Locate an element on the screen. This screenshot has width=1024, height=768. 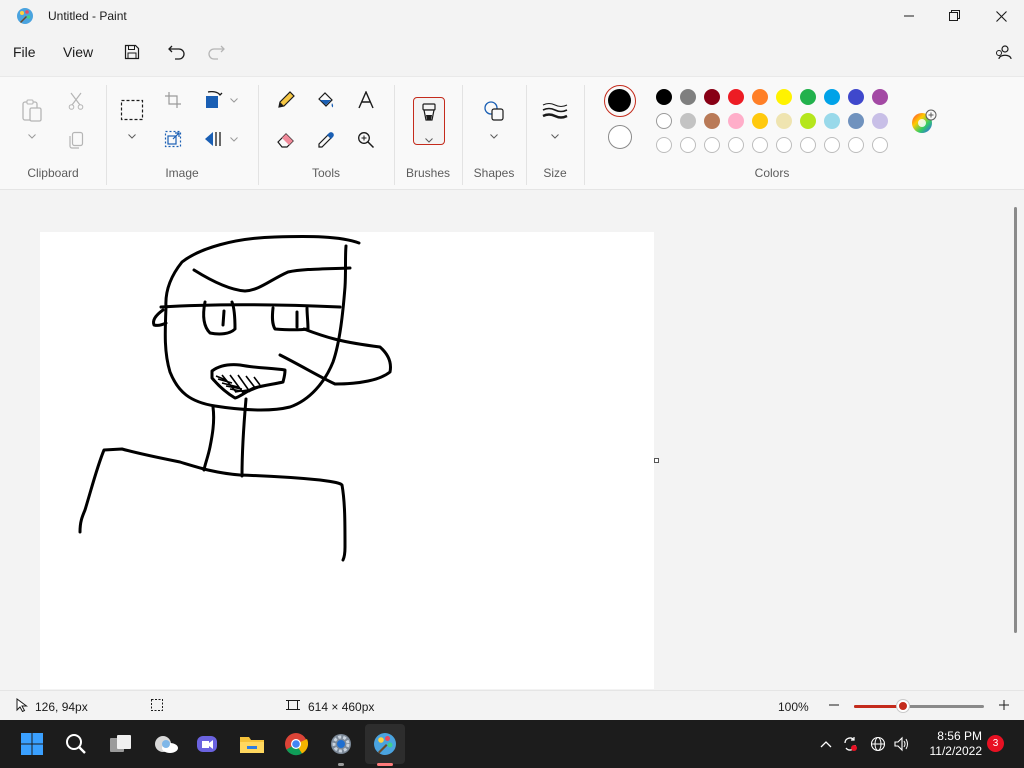
image-label: Image is located at coordinates (182, 173).